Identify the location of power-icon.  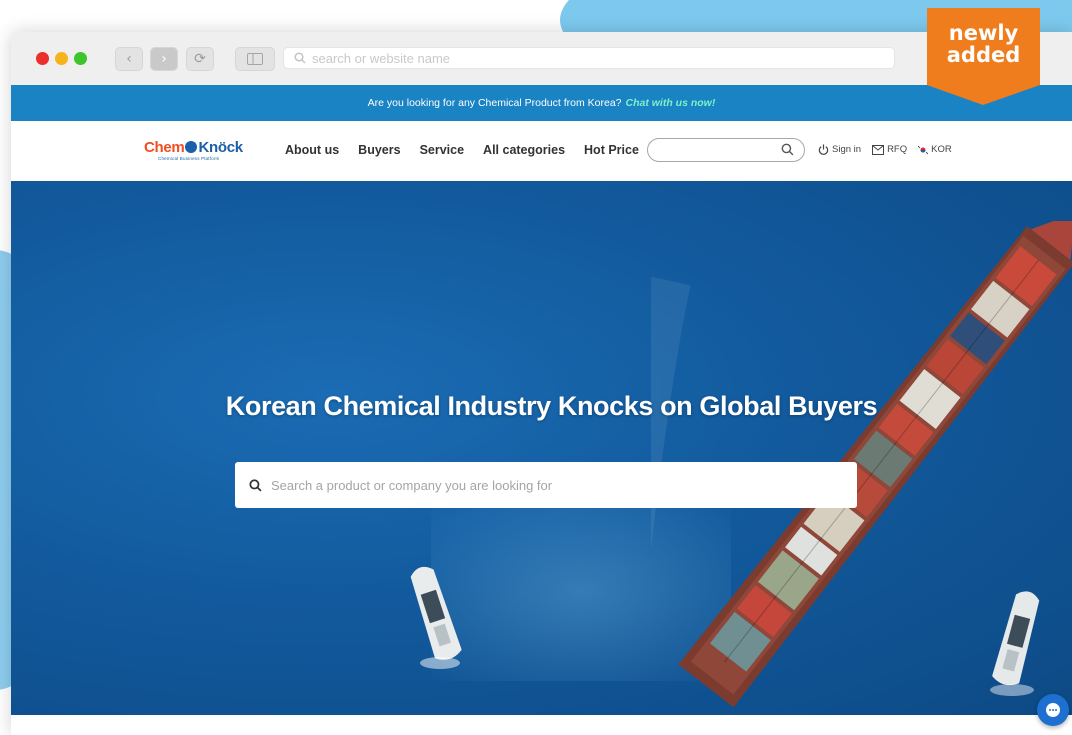
(823, 149).